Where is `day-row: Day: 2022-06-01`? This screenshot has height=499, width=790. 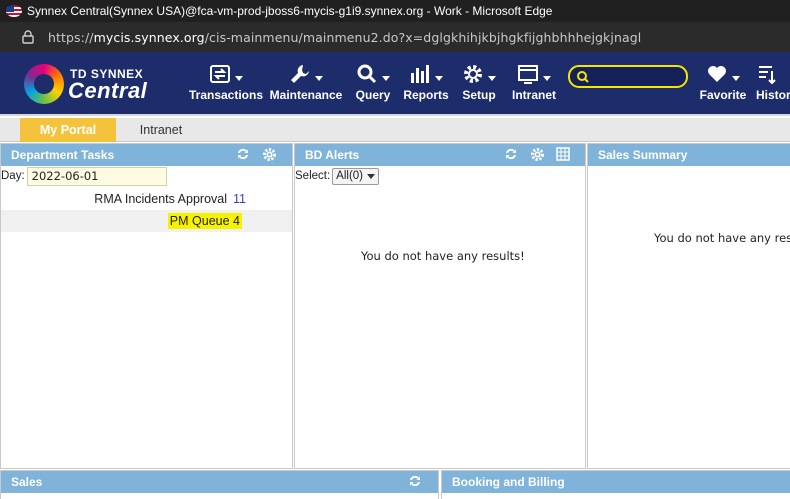 day-row: Day: 2022-06-01 is located at coordinates (146, 176).